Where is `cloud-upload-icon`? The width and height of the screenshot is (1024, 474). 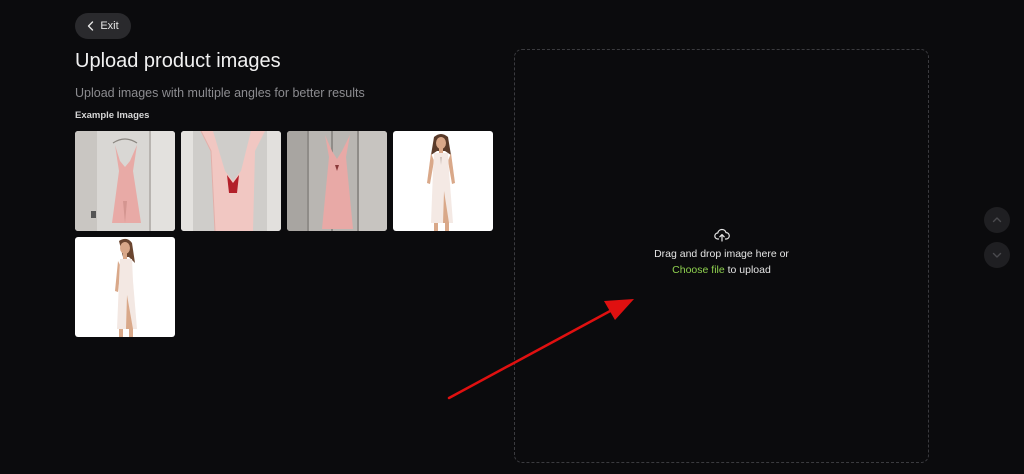
cloud-upload-icon is located at coordinates (721, 235).